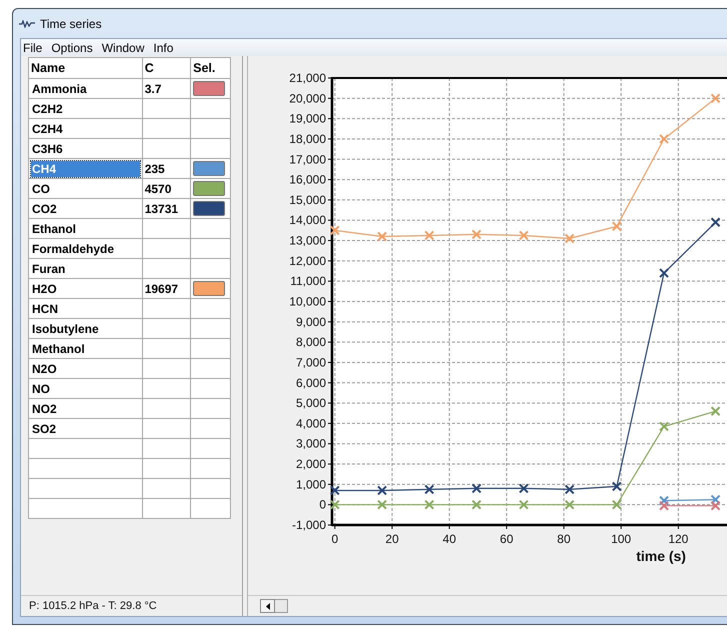 The height and width of the screenshot is (628, 727). I want to click on column-header: Name, so click(85, 68).